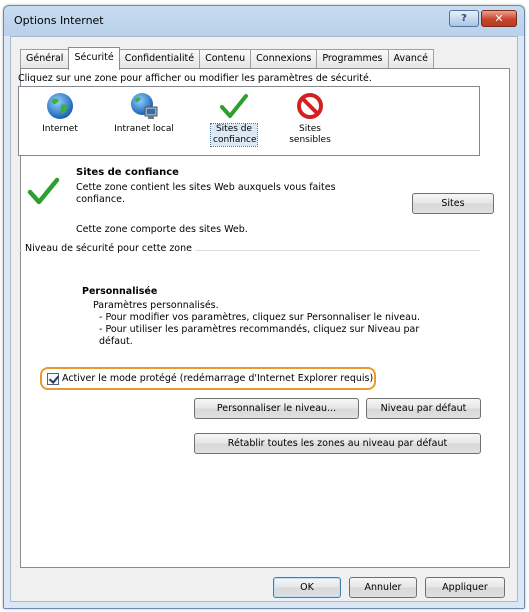 The image size is (529, 612). What do you see at coordinates (410, 59) in the screenshot?
I see `tab-advanced: Avancé` at bounding box center [410, 59].